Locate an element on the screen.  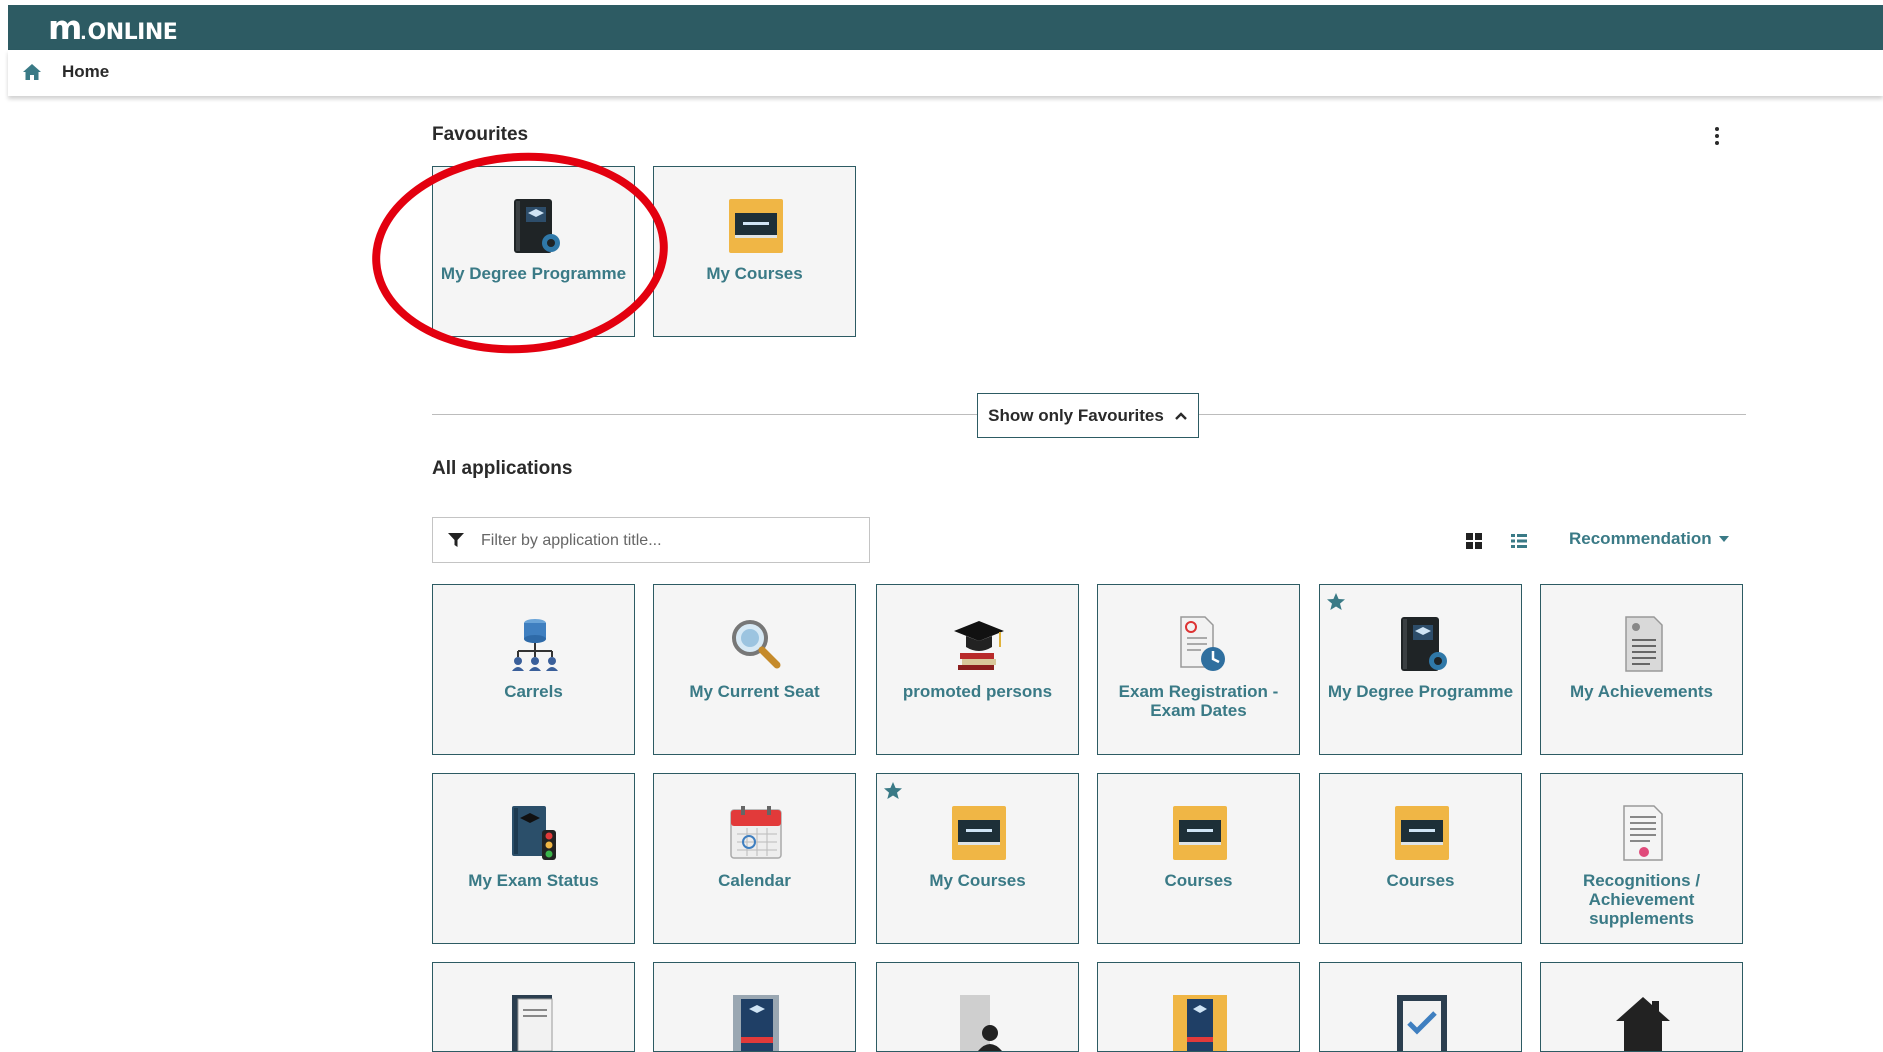
graduation-cap-icon is located at coordinates (979, 645).